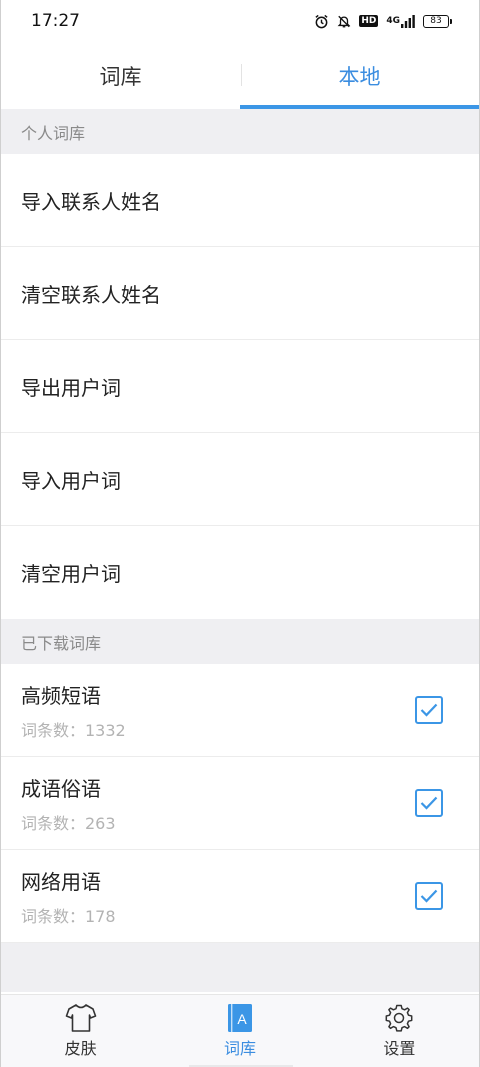 This screenshot has width=480, height=1067. What do you see at coordinates (240, 21) in the screenshot?
I see `status-bar: 17:27 HD 4G 83` at bounding box center [240, 21].